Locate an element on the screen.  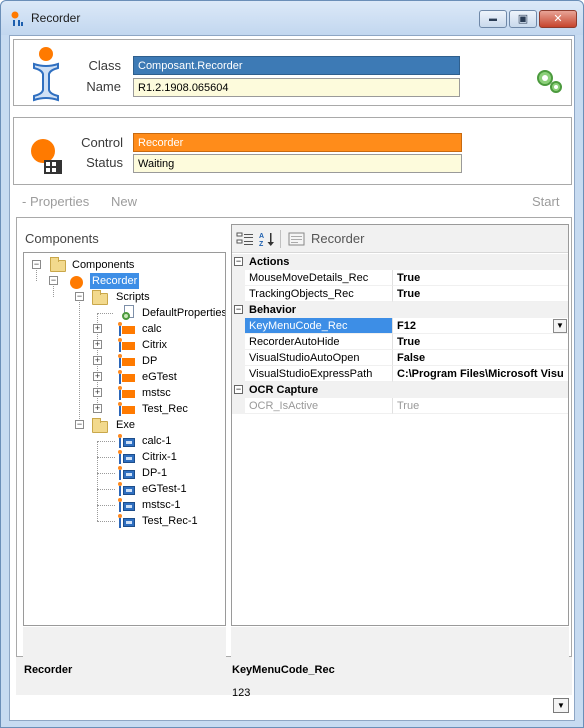
property-row: RecorderAutoHide True is located at coordinates (400, 342).